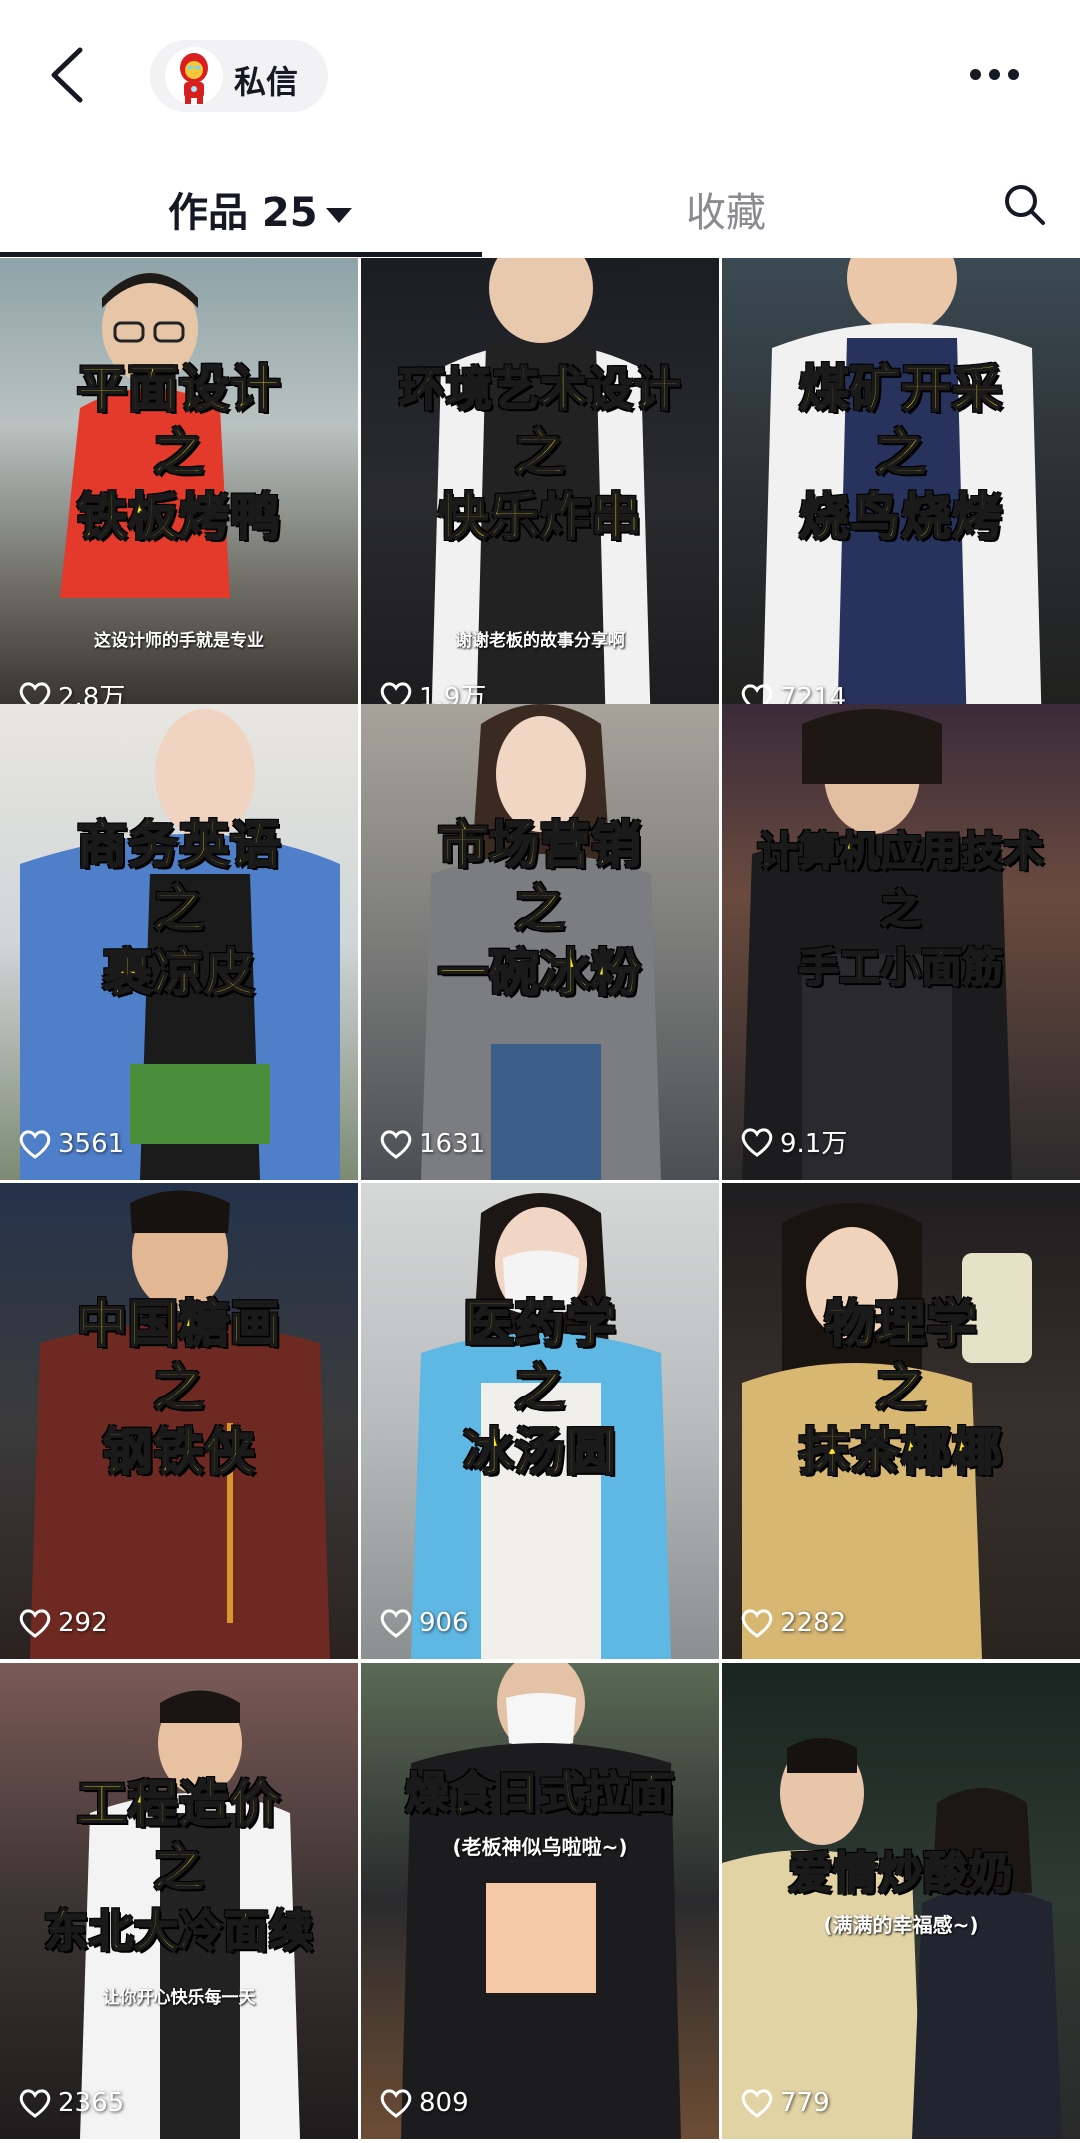 The image size is (1080, 2143). I want to click on video-title-line: 平面设计, so click(178, 389).